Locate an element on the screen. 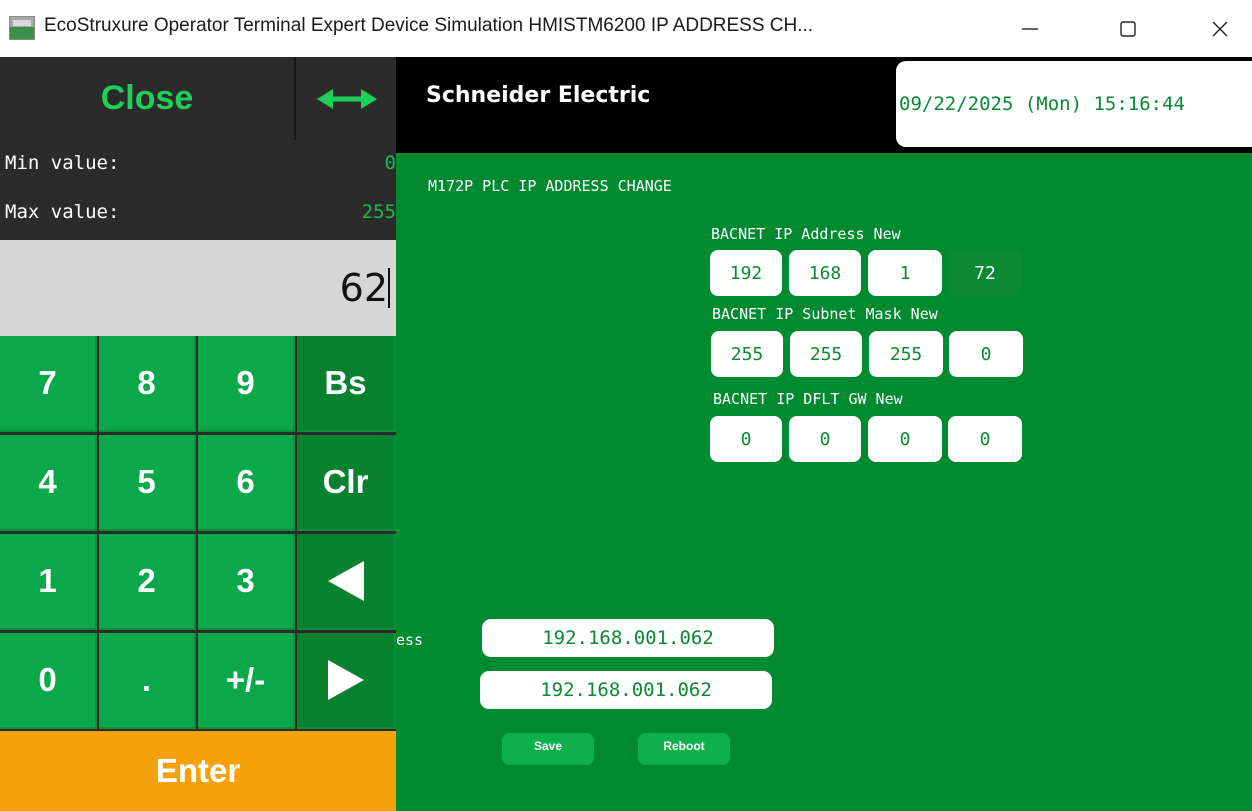 Image resolution: width=1252 pixels, height=811 pixels. date-time-display: 09/22/2025 (Mon) 15:16:44 is located at coordinates (1074, 104).